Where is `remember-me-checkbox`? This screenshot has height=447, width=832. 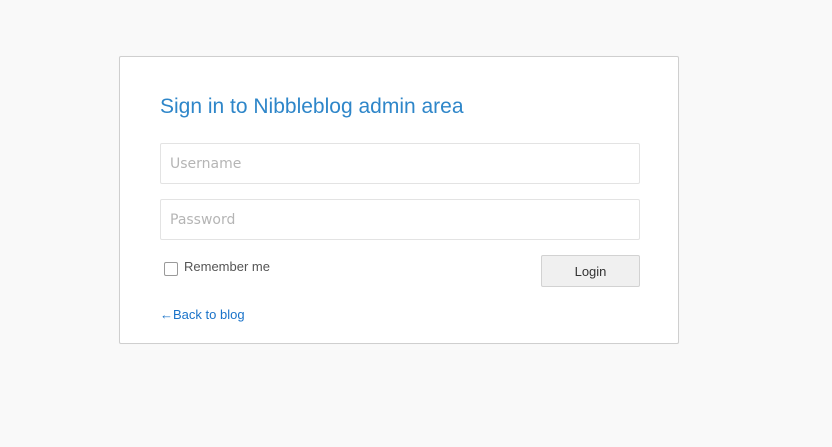 remember-me-checkbox is located at coordinates (171, 268).